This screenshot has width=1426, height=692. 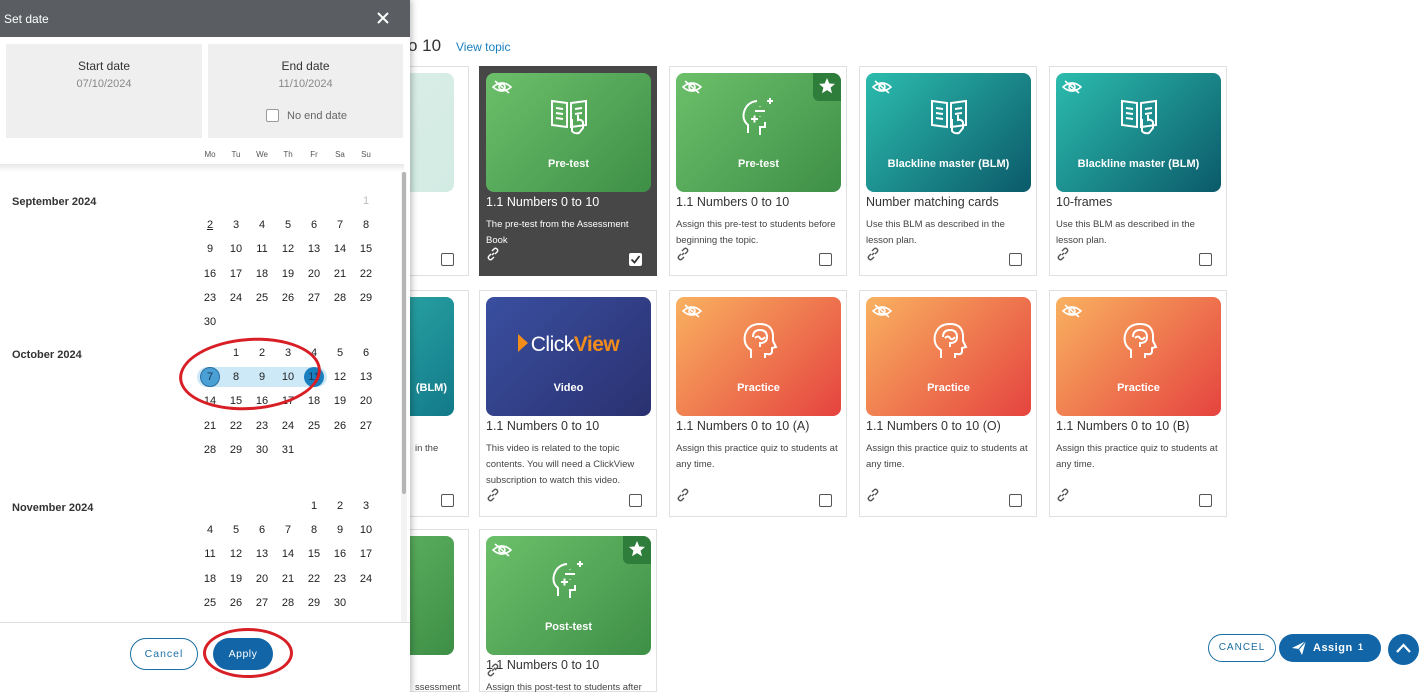 What do you see at coordinates (379, 610) in the screenshot?
I see `resource-card: ssessment` at bounding box center [379, 610].